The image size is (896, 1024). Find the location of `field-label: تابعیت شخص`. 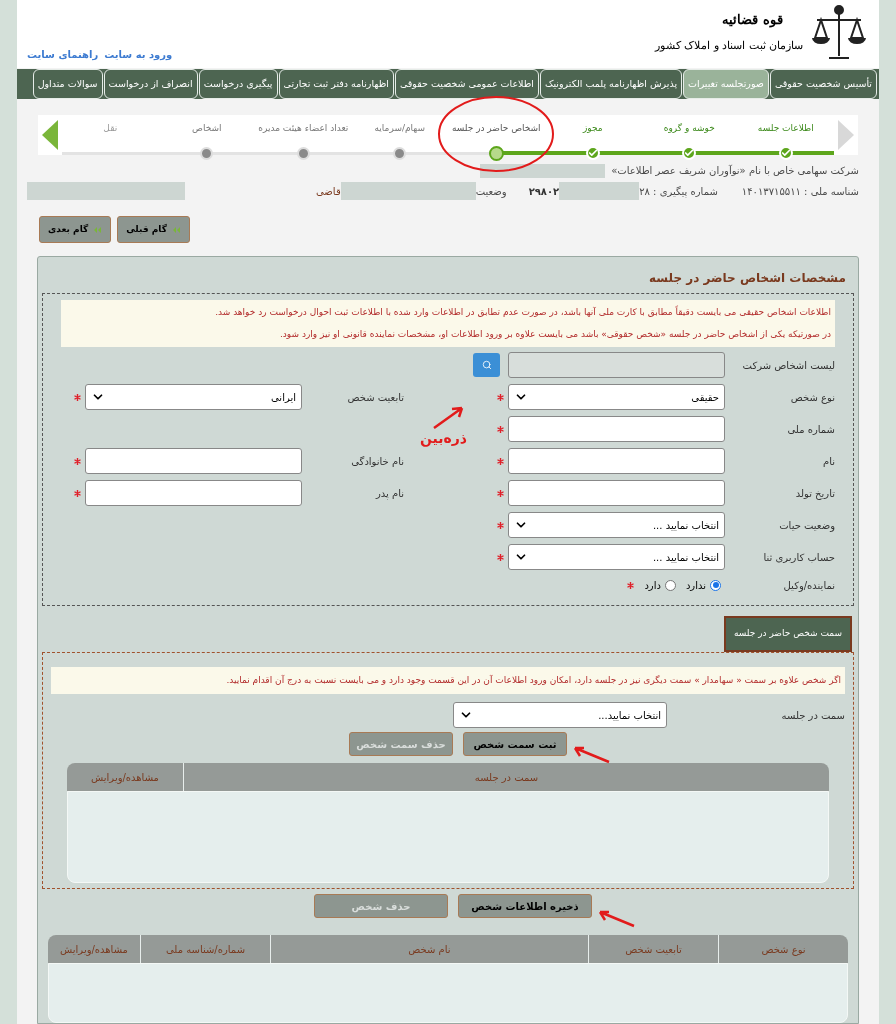

field-label: تابعیت شخص is located at coordinates (375, 397).